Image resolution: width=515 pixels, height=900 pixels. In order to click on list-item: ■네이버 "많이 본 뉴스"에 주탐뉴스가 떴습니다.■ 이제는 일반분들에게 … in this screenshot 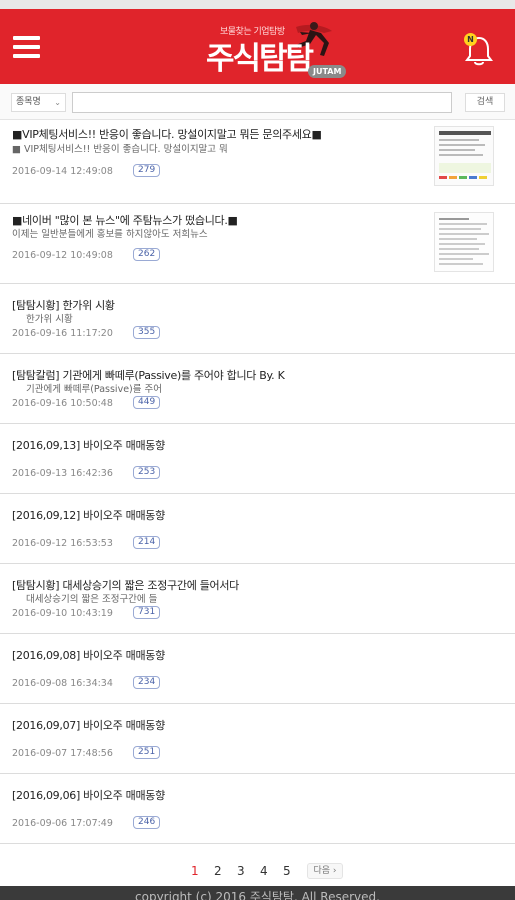, I will do `click(257, 244)`.